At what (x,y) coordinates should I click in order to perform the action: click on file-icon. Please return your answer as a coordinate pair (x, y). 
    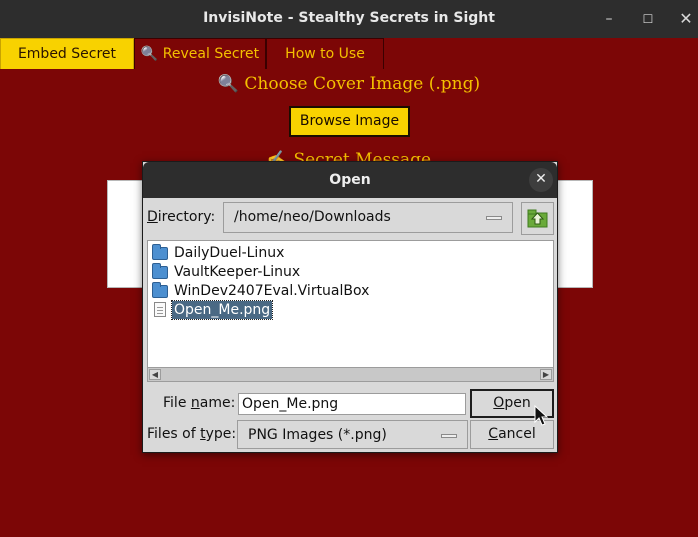
    Looking at the image, I should click on (160, 309).